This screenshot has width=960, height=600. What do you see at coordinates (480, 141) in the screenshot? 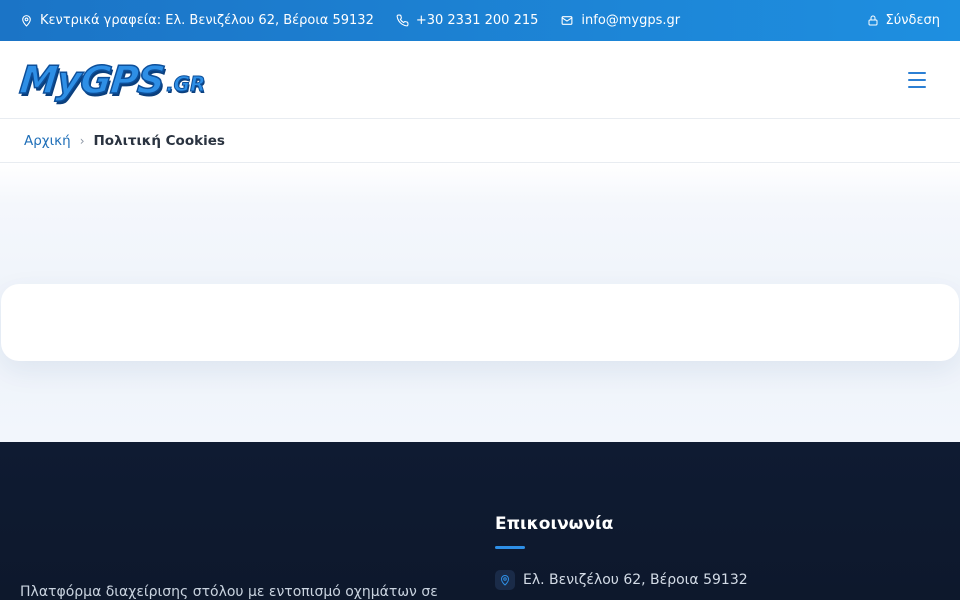
I see `breadcrumb: Αρχική › Πολιτική Cookies` at bounding box center [480, 141].